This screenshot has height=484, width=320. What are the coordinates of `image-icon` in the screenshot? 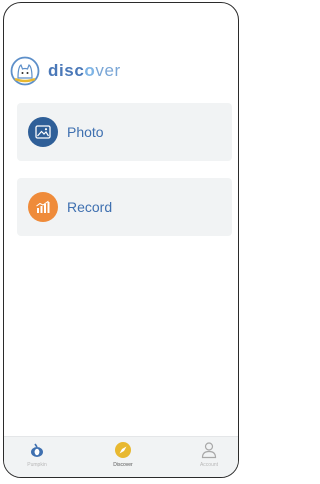 It's located at (43, 132).